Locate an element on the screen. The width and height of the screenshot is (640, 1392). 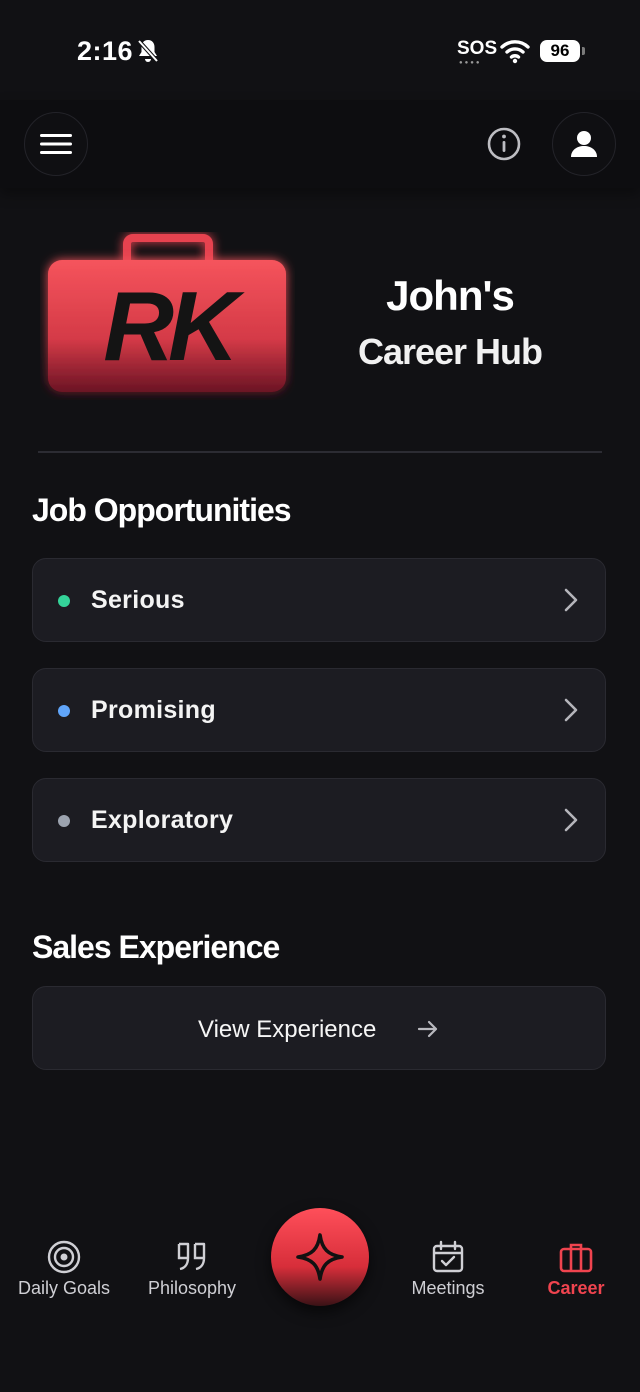
rk-briefcase-logo: RK is located at coordinates (167, 313).